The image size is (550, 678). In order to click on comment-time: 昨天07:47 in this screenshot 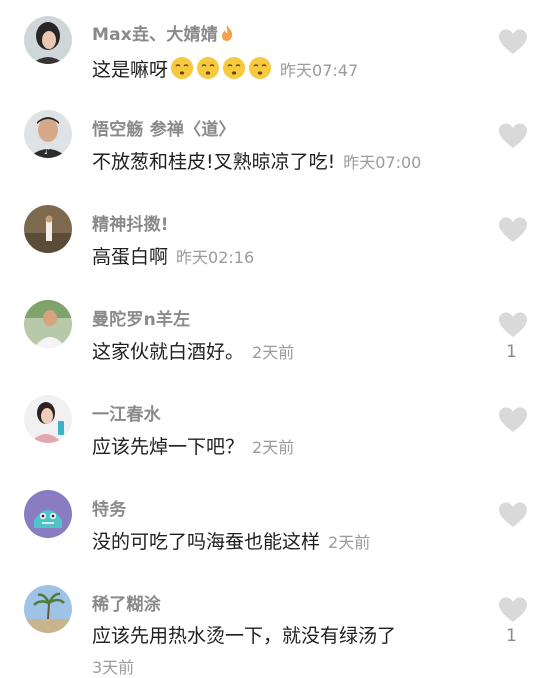, I will do `click(319, 70)`.